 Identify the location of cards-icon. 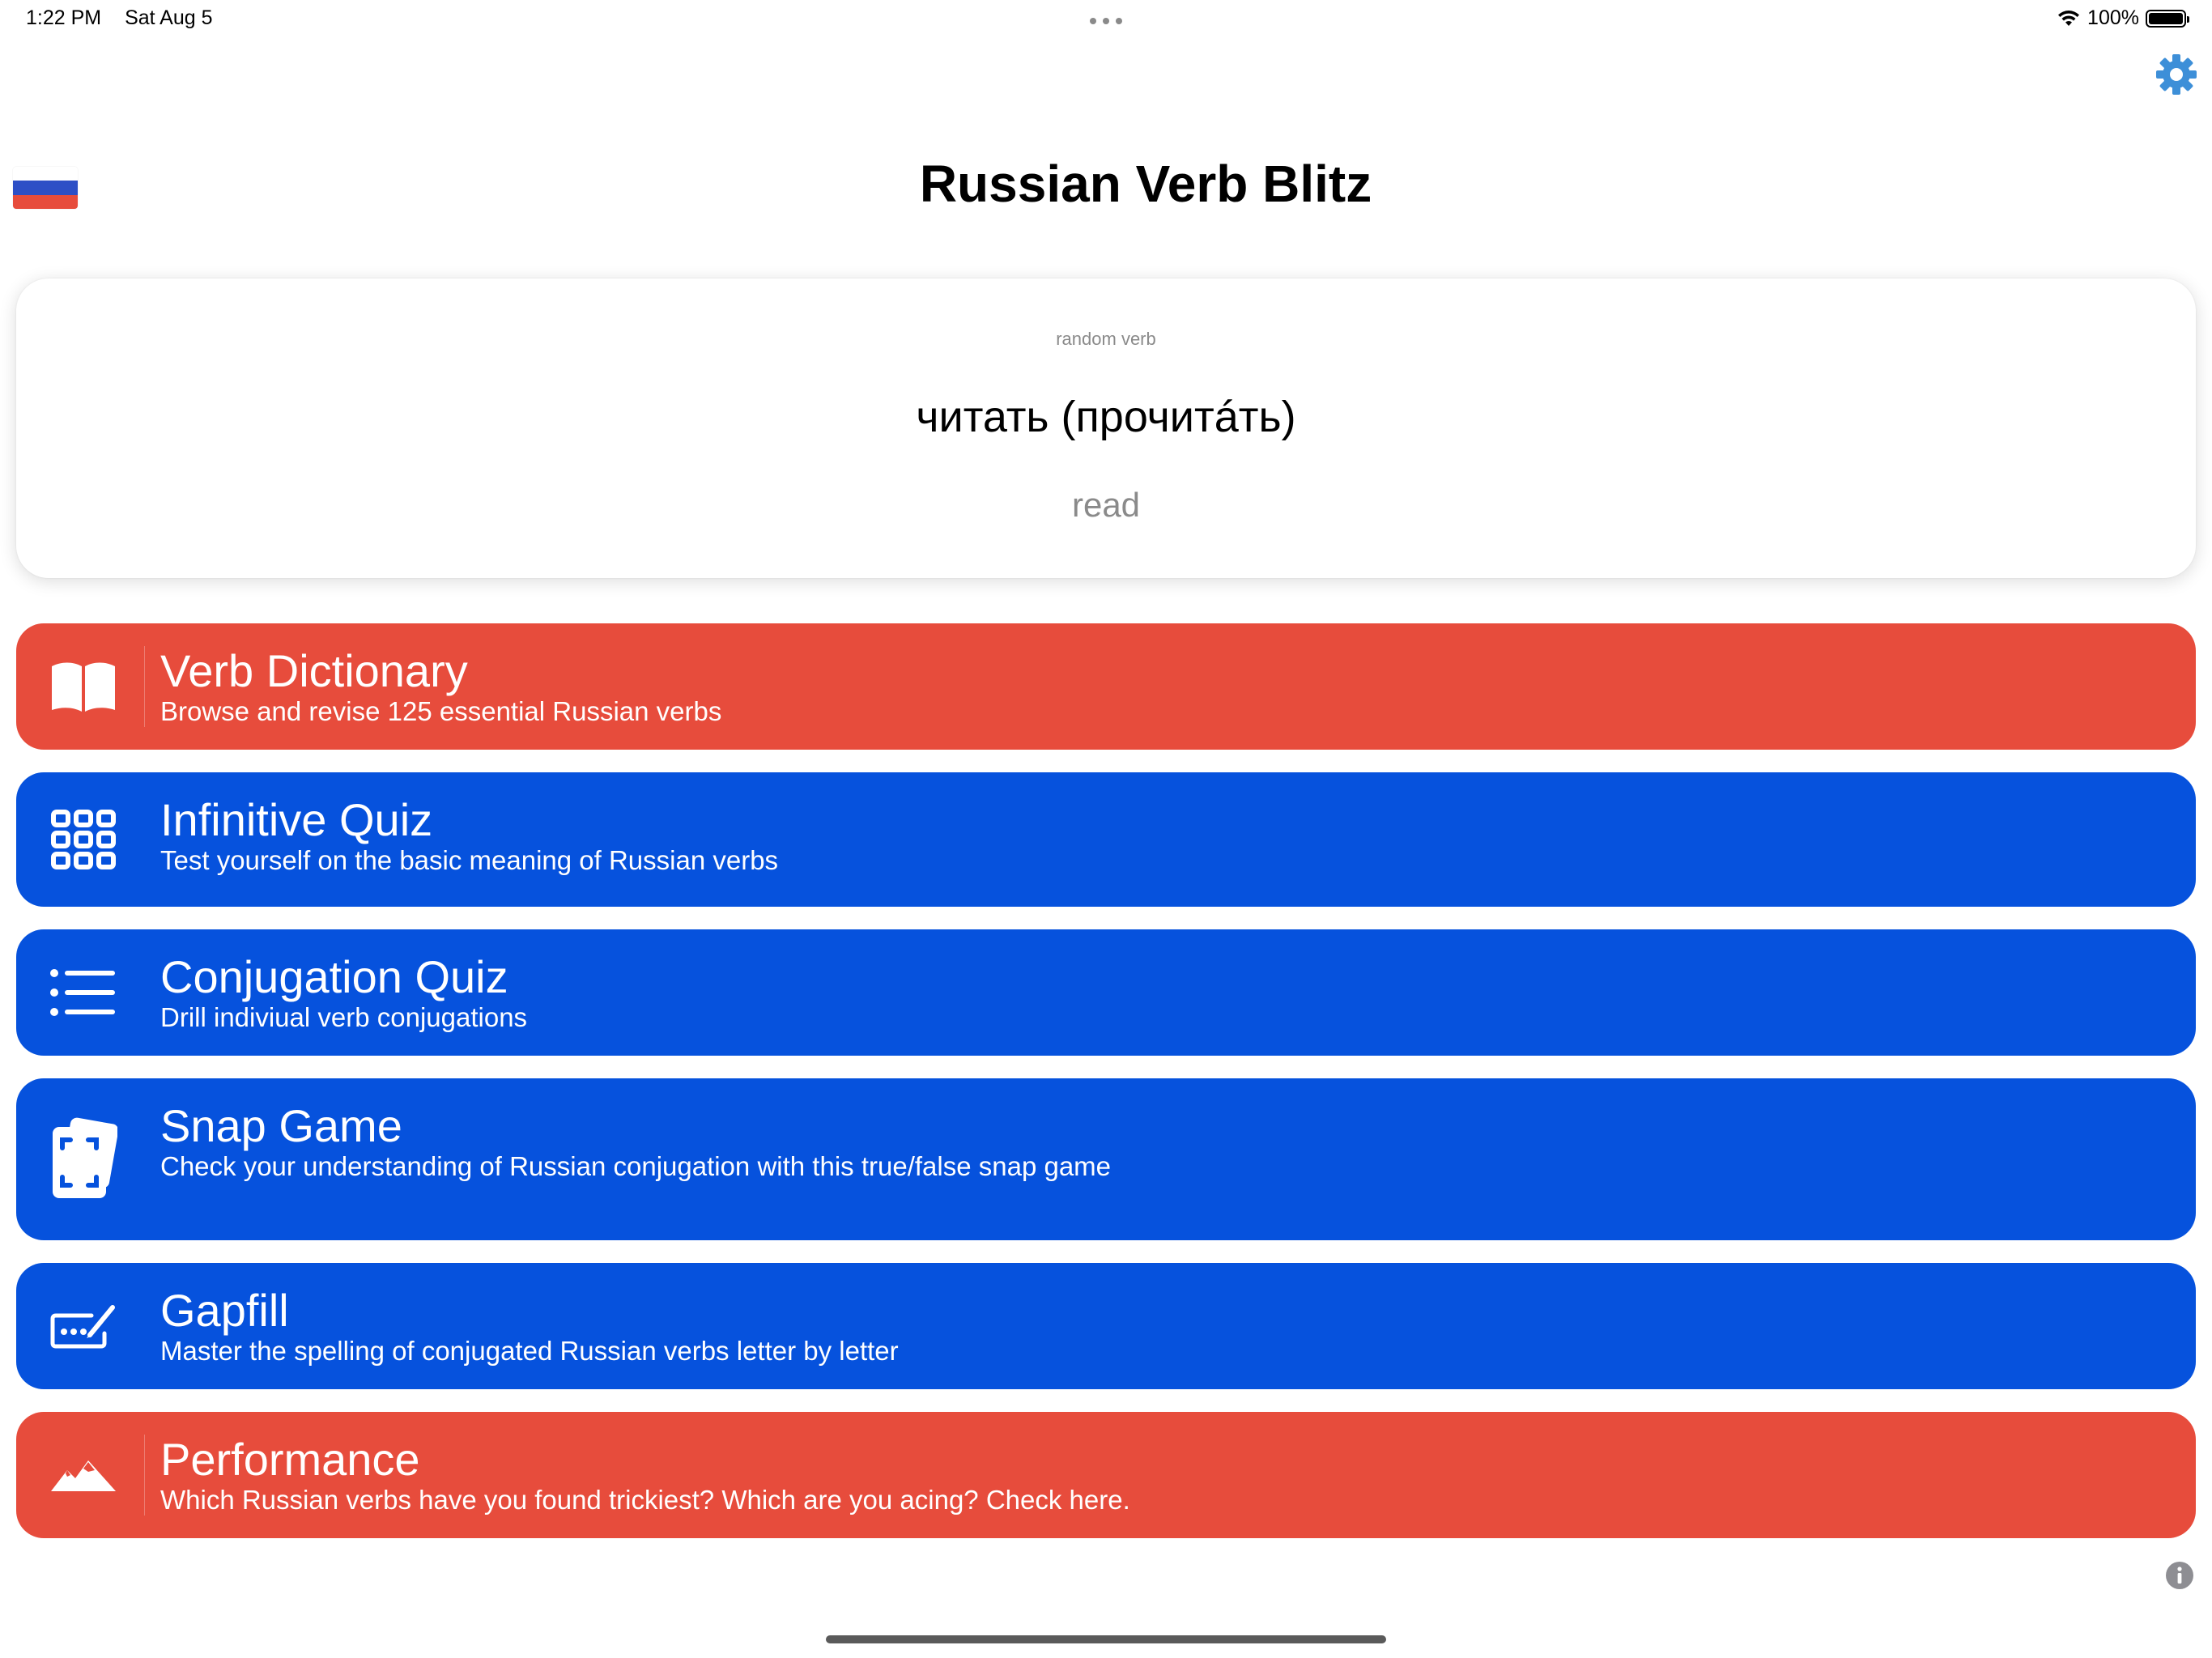
(84, 1158).